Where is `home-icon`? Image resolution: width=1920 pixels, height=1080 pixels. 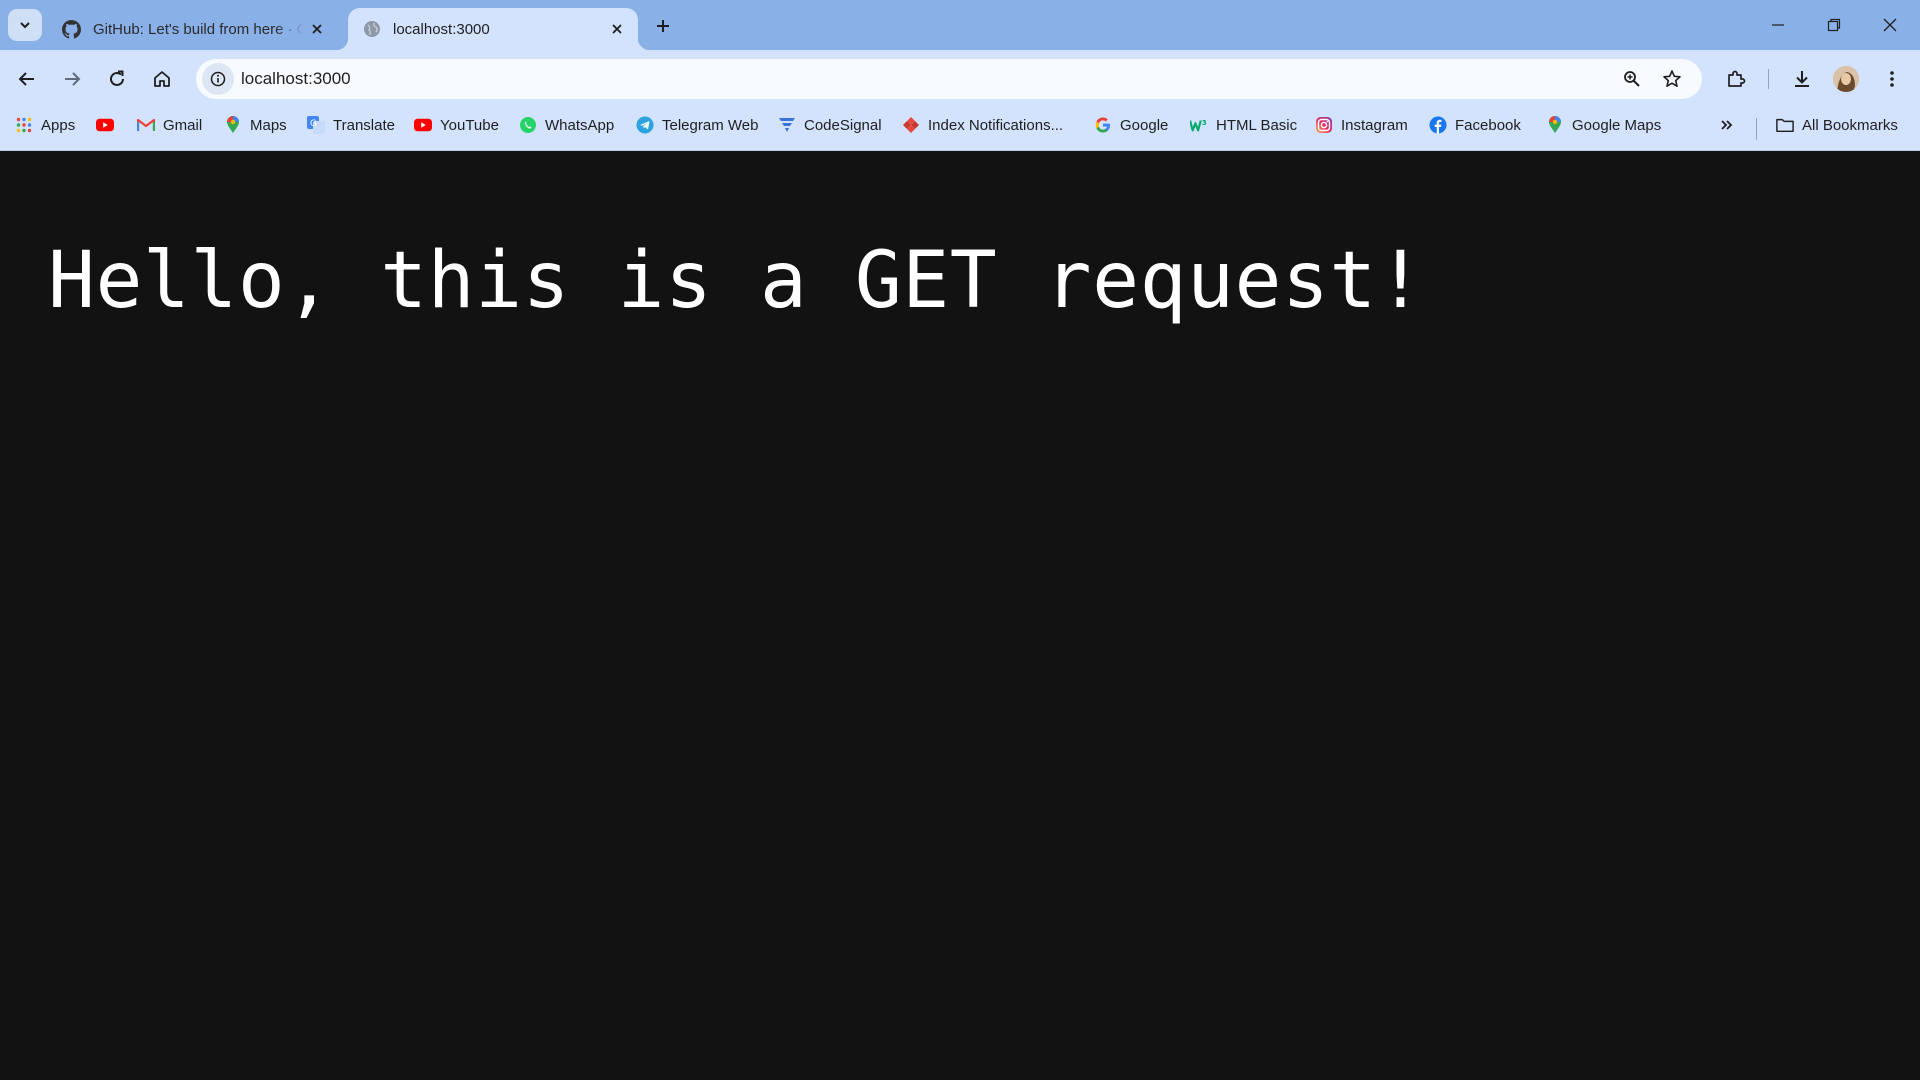
home-icon is located at coordinates (162, 79).